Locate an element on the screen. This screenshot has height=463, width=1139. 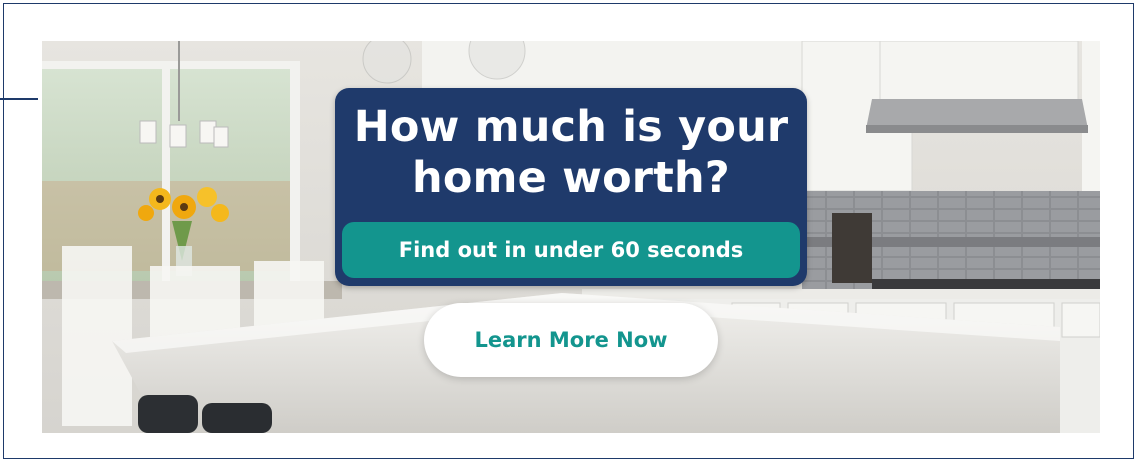
headline-text: How much is your home worth? is located at coordinates (571, 152).